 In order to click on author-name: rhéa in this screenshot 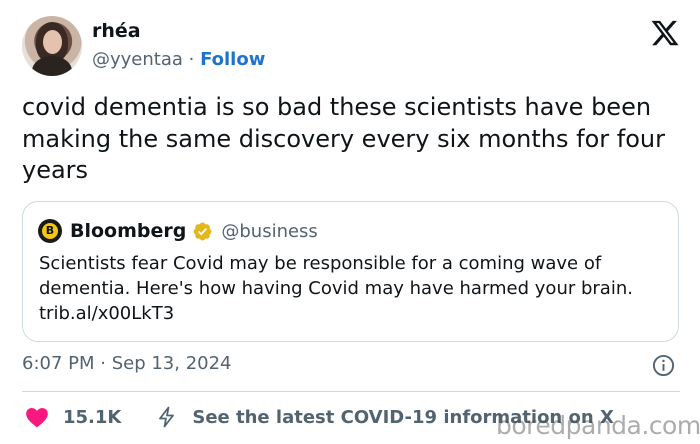, I will do `click(116, 31)`.